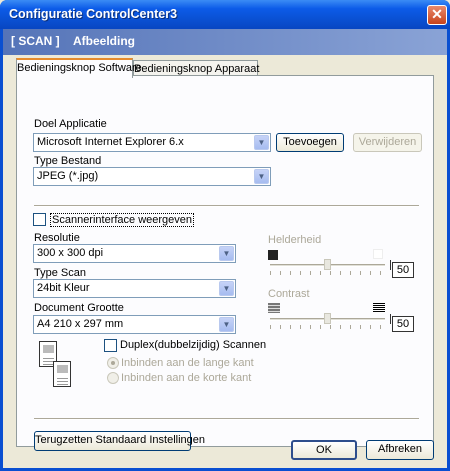 The height and width of the screenshot is (471, 450). I want to click on banner-subsection: Afbeelding, so click(104, 41).